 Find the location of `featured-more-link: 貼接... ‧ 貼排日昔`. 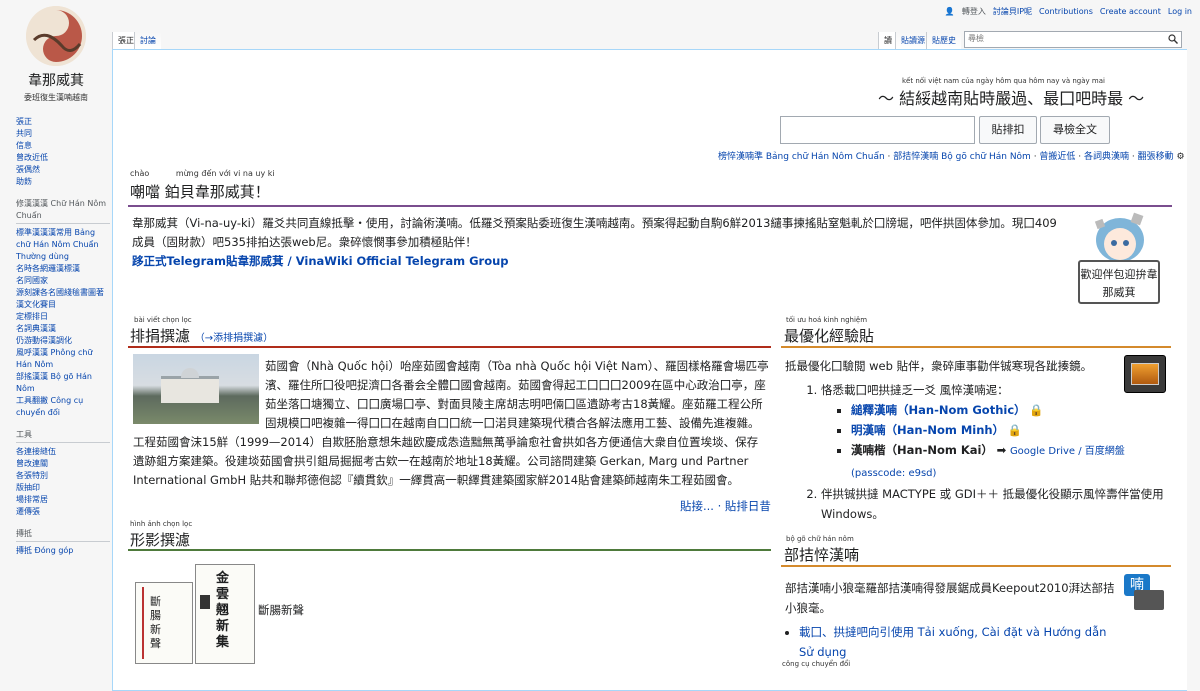

featured-more-link: 貼接... ‧ 貼排日昔 is located at coordinates (725, 506).